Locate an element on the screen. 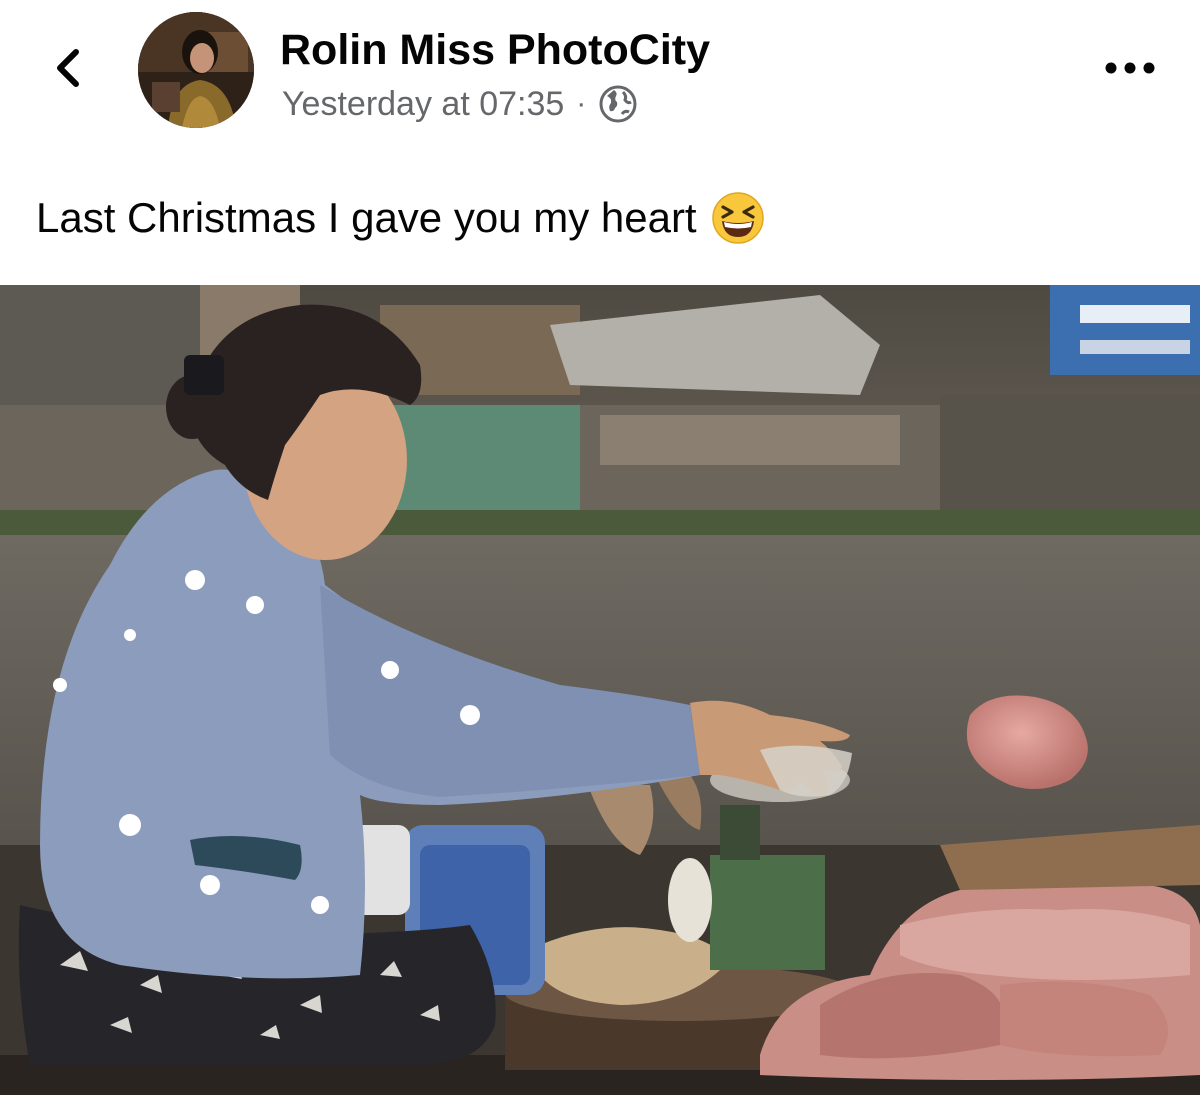 Image resolution: width=1200 pixels, height=1095 pixels. avatar-image is located at coordinates (196, 70).